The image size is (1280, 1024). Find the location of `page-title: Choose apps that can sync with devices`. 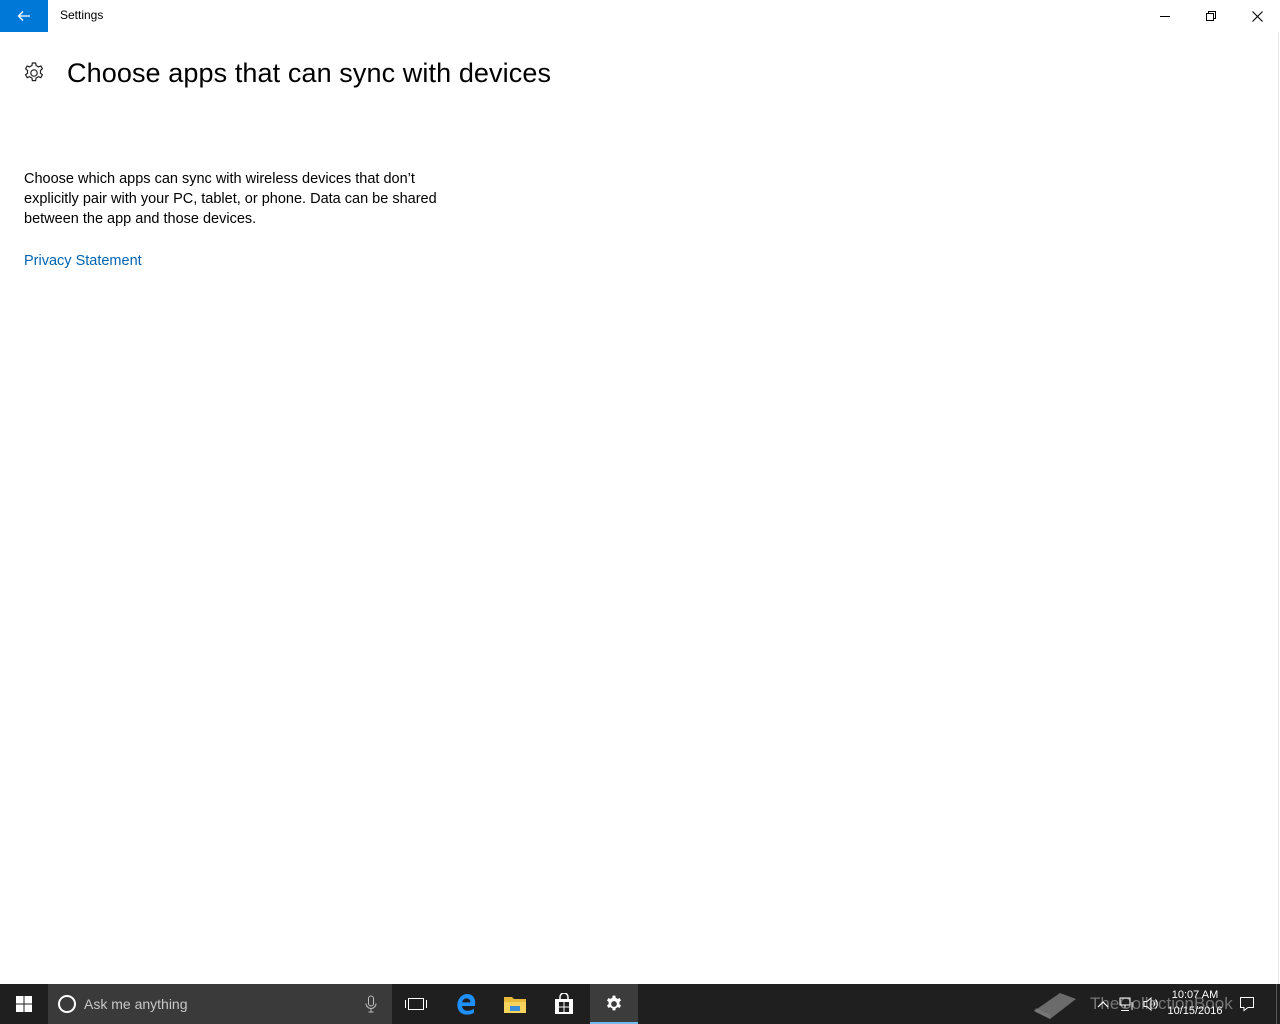

page-title: Choose apps that can sync with devices is located at coordinates (309, 72).